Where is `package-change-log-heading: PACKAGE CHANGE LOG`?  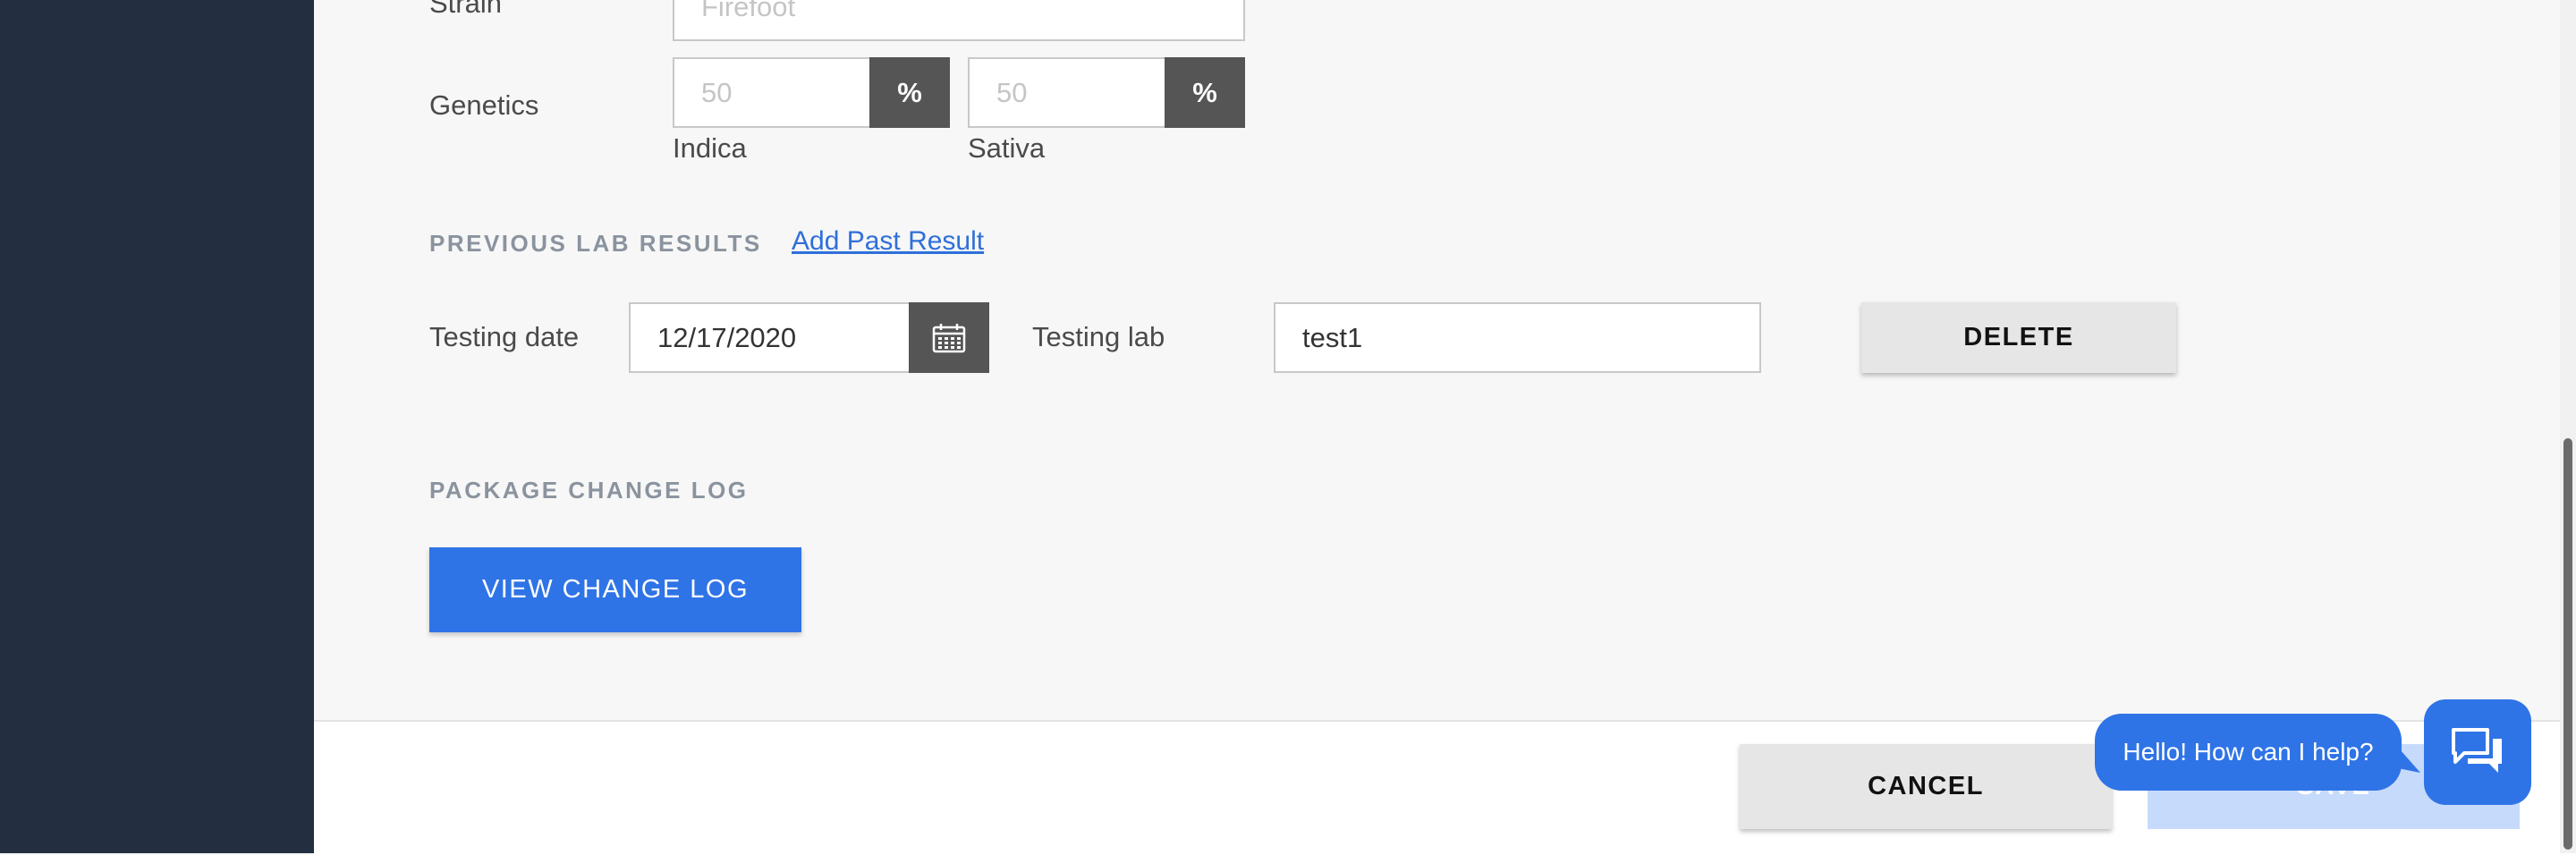
package-change-log-heading: PACKAGE CHANGE LOG is located at coordinates (589, 491).